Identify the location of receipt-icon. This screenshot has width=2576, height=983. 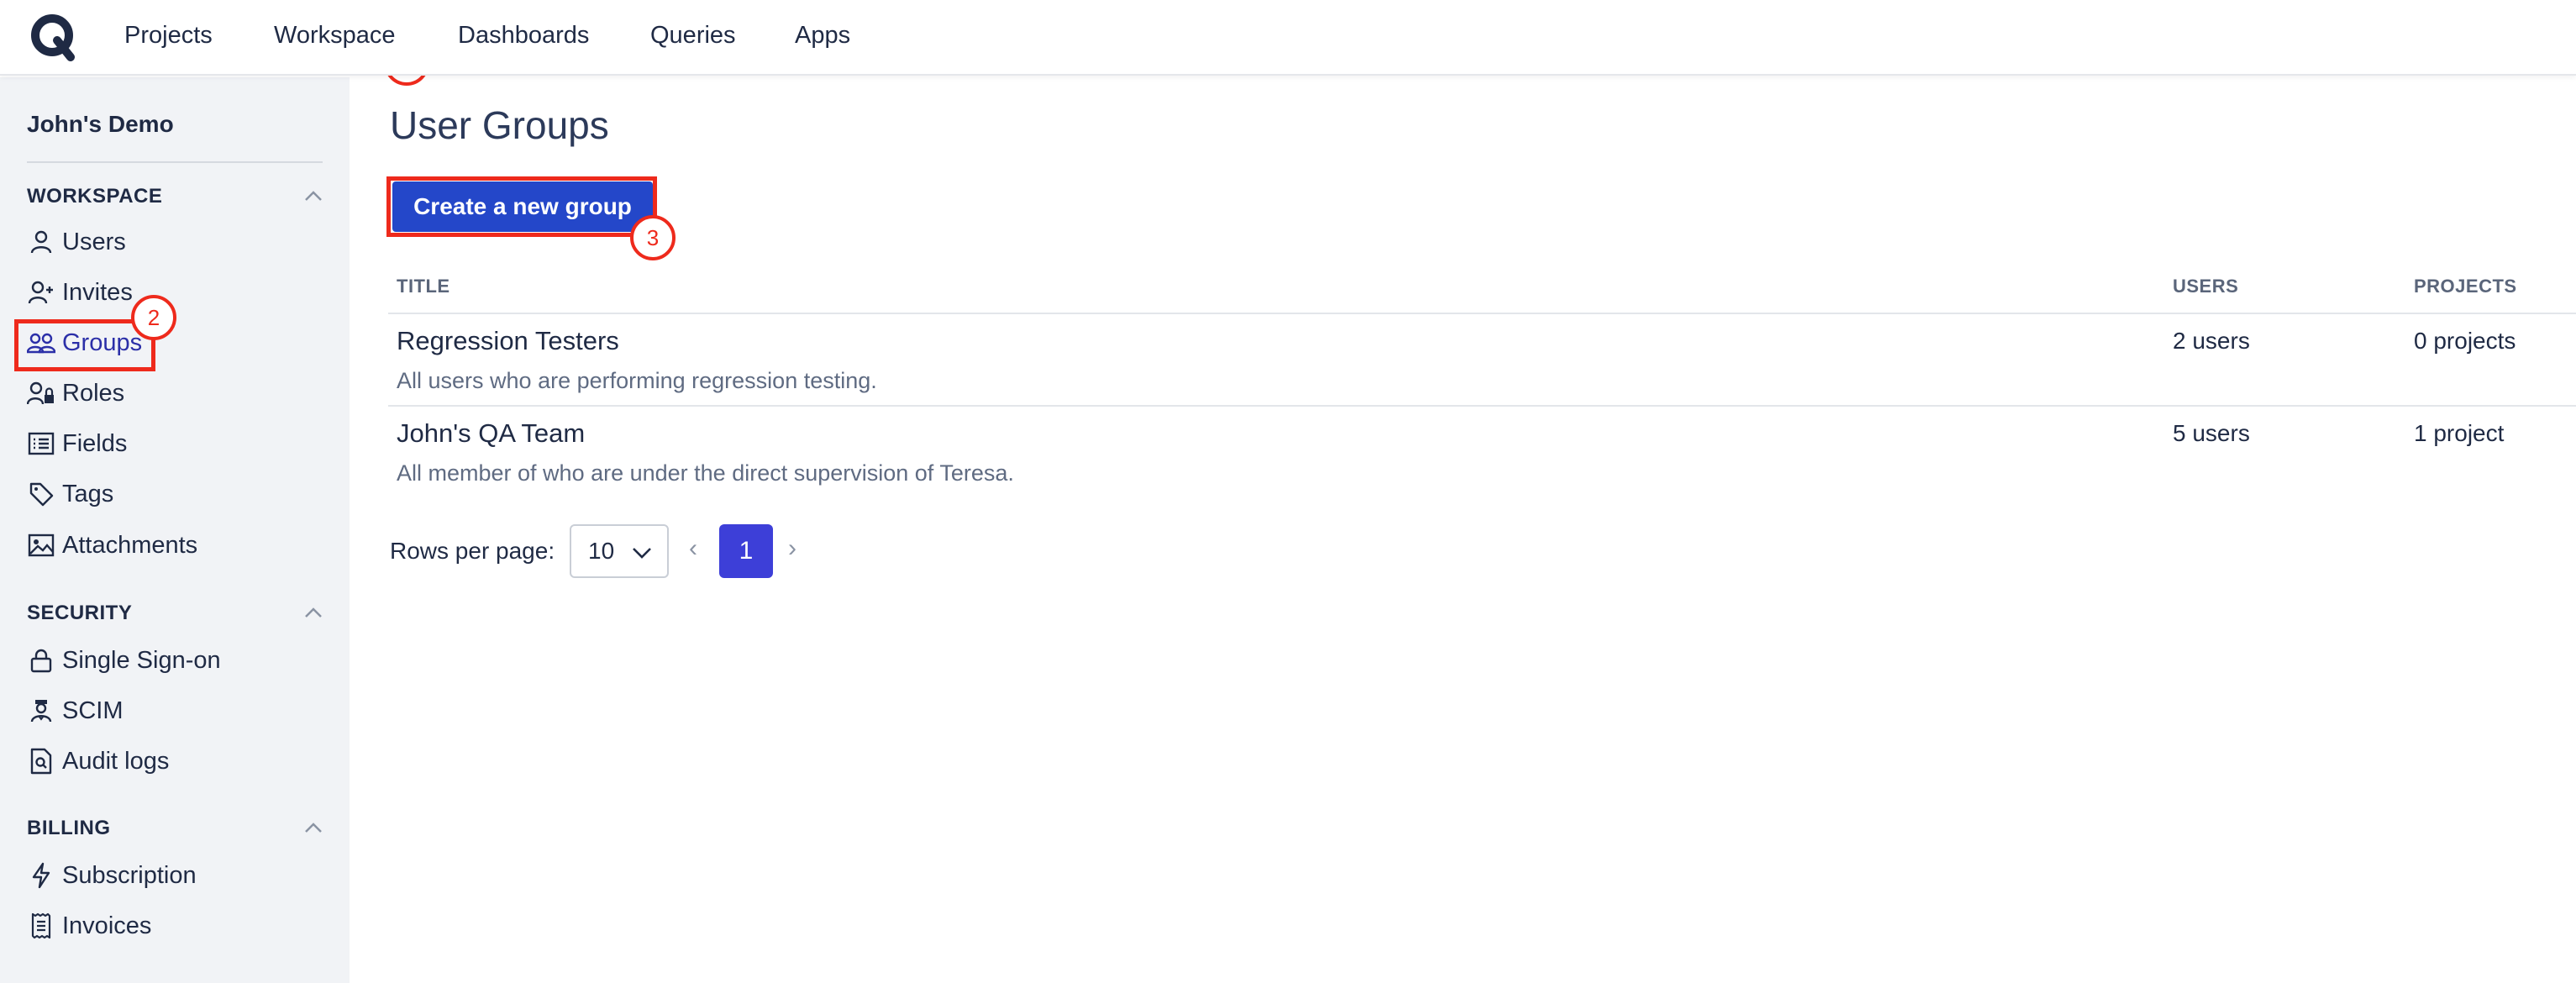
(41, 926).